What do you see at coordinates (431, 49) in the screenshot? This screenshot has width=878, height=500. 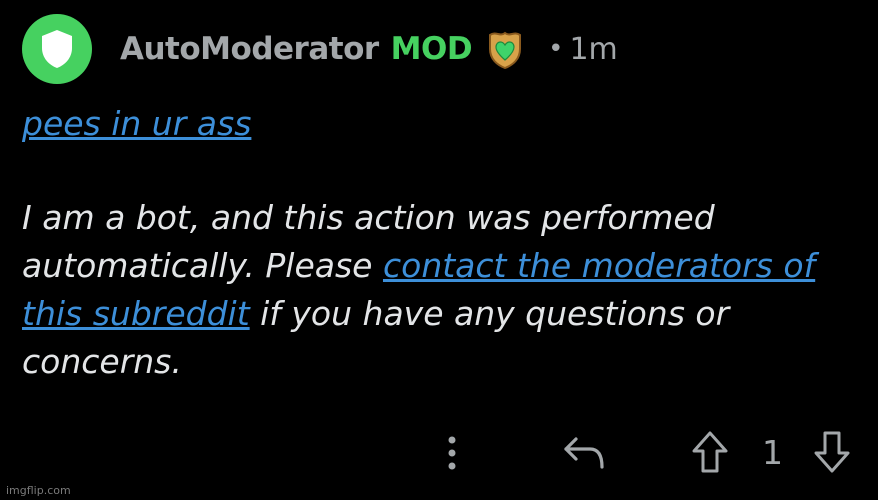 I see `mod-badge: MOD` at bounding box center [431, 49].